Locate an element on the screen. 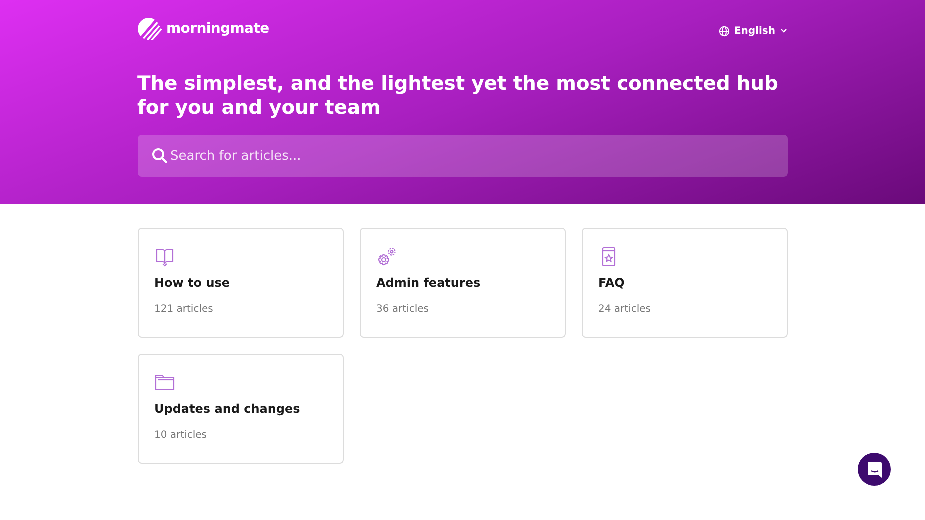 The height and width of the screenshot is (520, 925). globe-icon is located at coordinates (724, 31).